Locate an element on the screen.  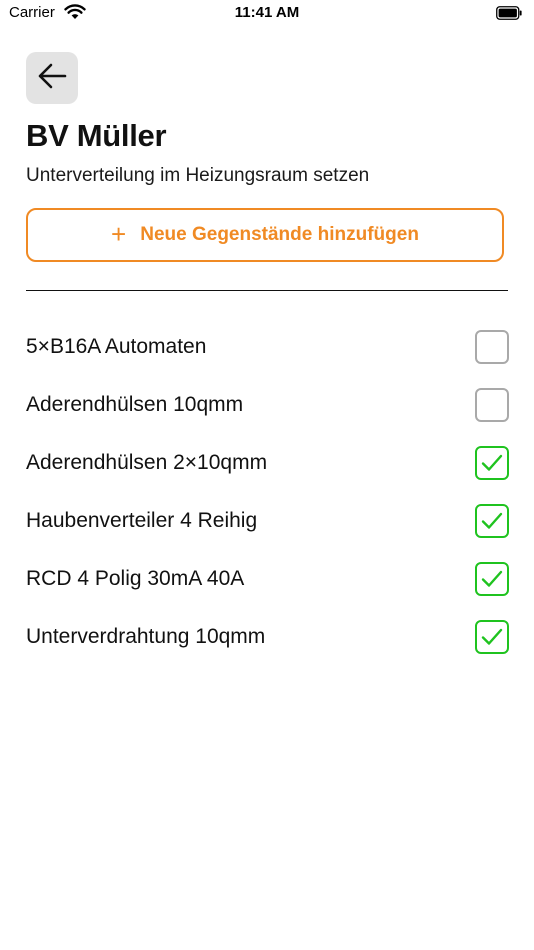
list-item: Haubenverteiler 4 Reihig is located at coordinates (268, 521).